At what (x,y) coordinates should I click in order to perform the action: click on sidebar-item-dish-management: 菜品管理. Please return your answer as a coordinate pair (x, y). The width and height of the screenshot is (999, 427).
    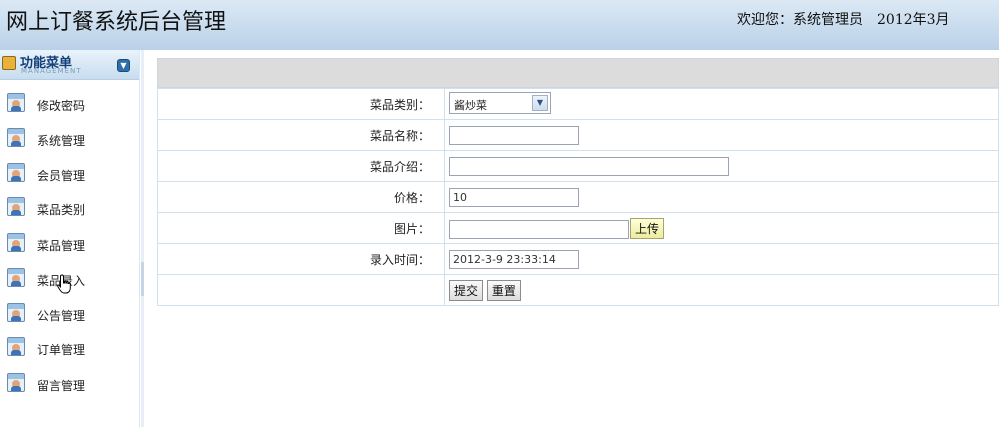
    Looking at the image, I should click on (69, 247).